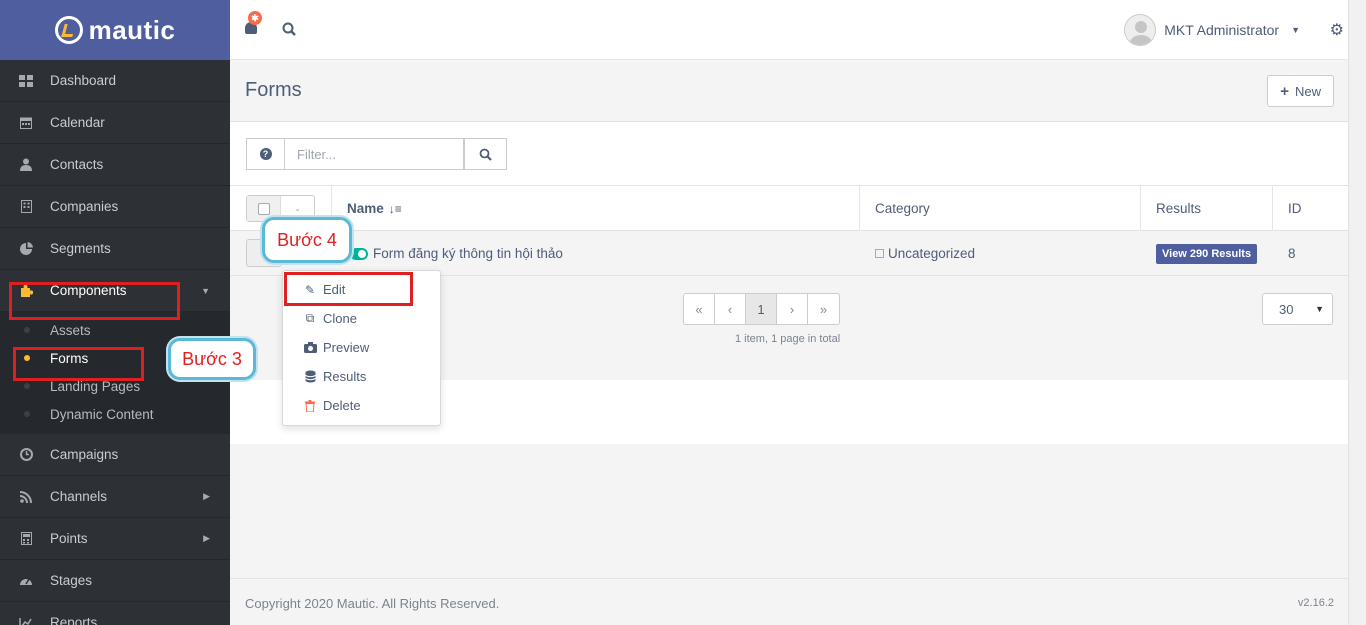 The width and height of the screenshot is (1366, 625). I want to click on results-cell: View 290 Results, so click(1207, 253).